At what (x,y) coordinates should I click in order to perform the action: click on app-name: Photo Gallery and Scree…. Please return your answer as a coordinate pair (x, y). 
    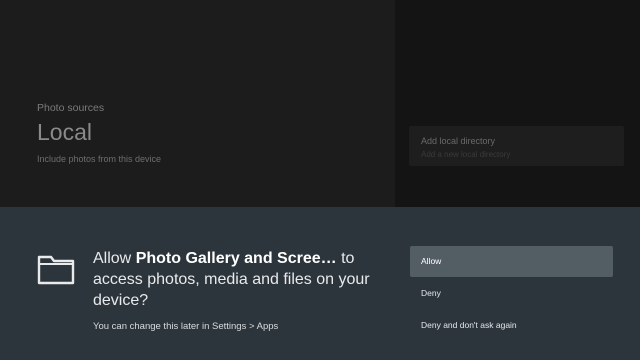
    Looking at the image, I should click on (236, 258).